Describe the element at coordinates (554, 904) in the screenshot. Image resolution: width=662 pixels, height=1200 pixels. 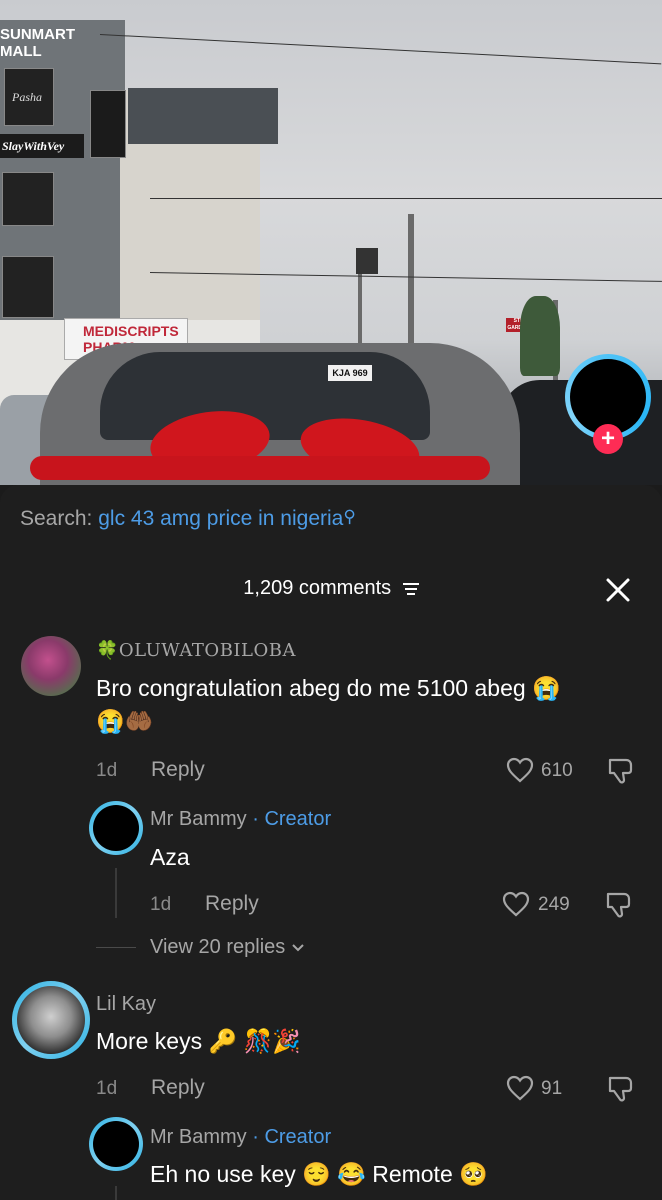
I see `like-count: 249` at that location.